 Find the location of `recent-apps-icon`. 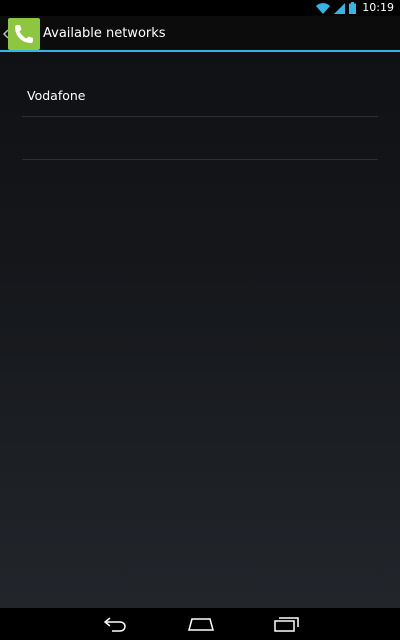

recent-apps-icon is located at coordinates (286, 624).